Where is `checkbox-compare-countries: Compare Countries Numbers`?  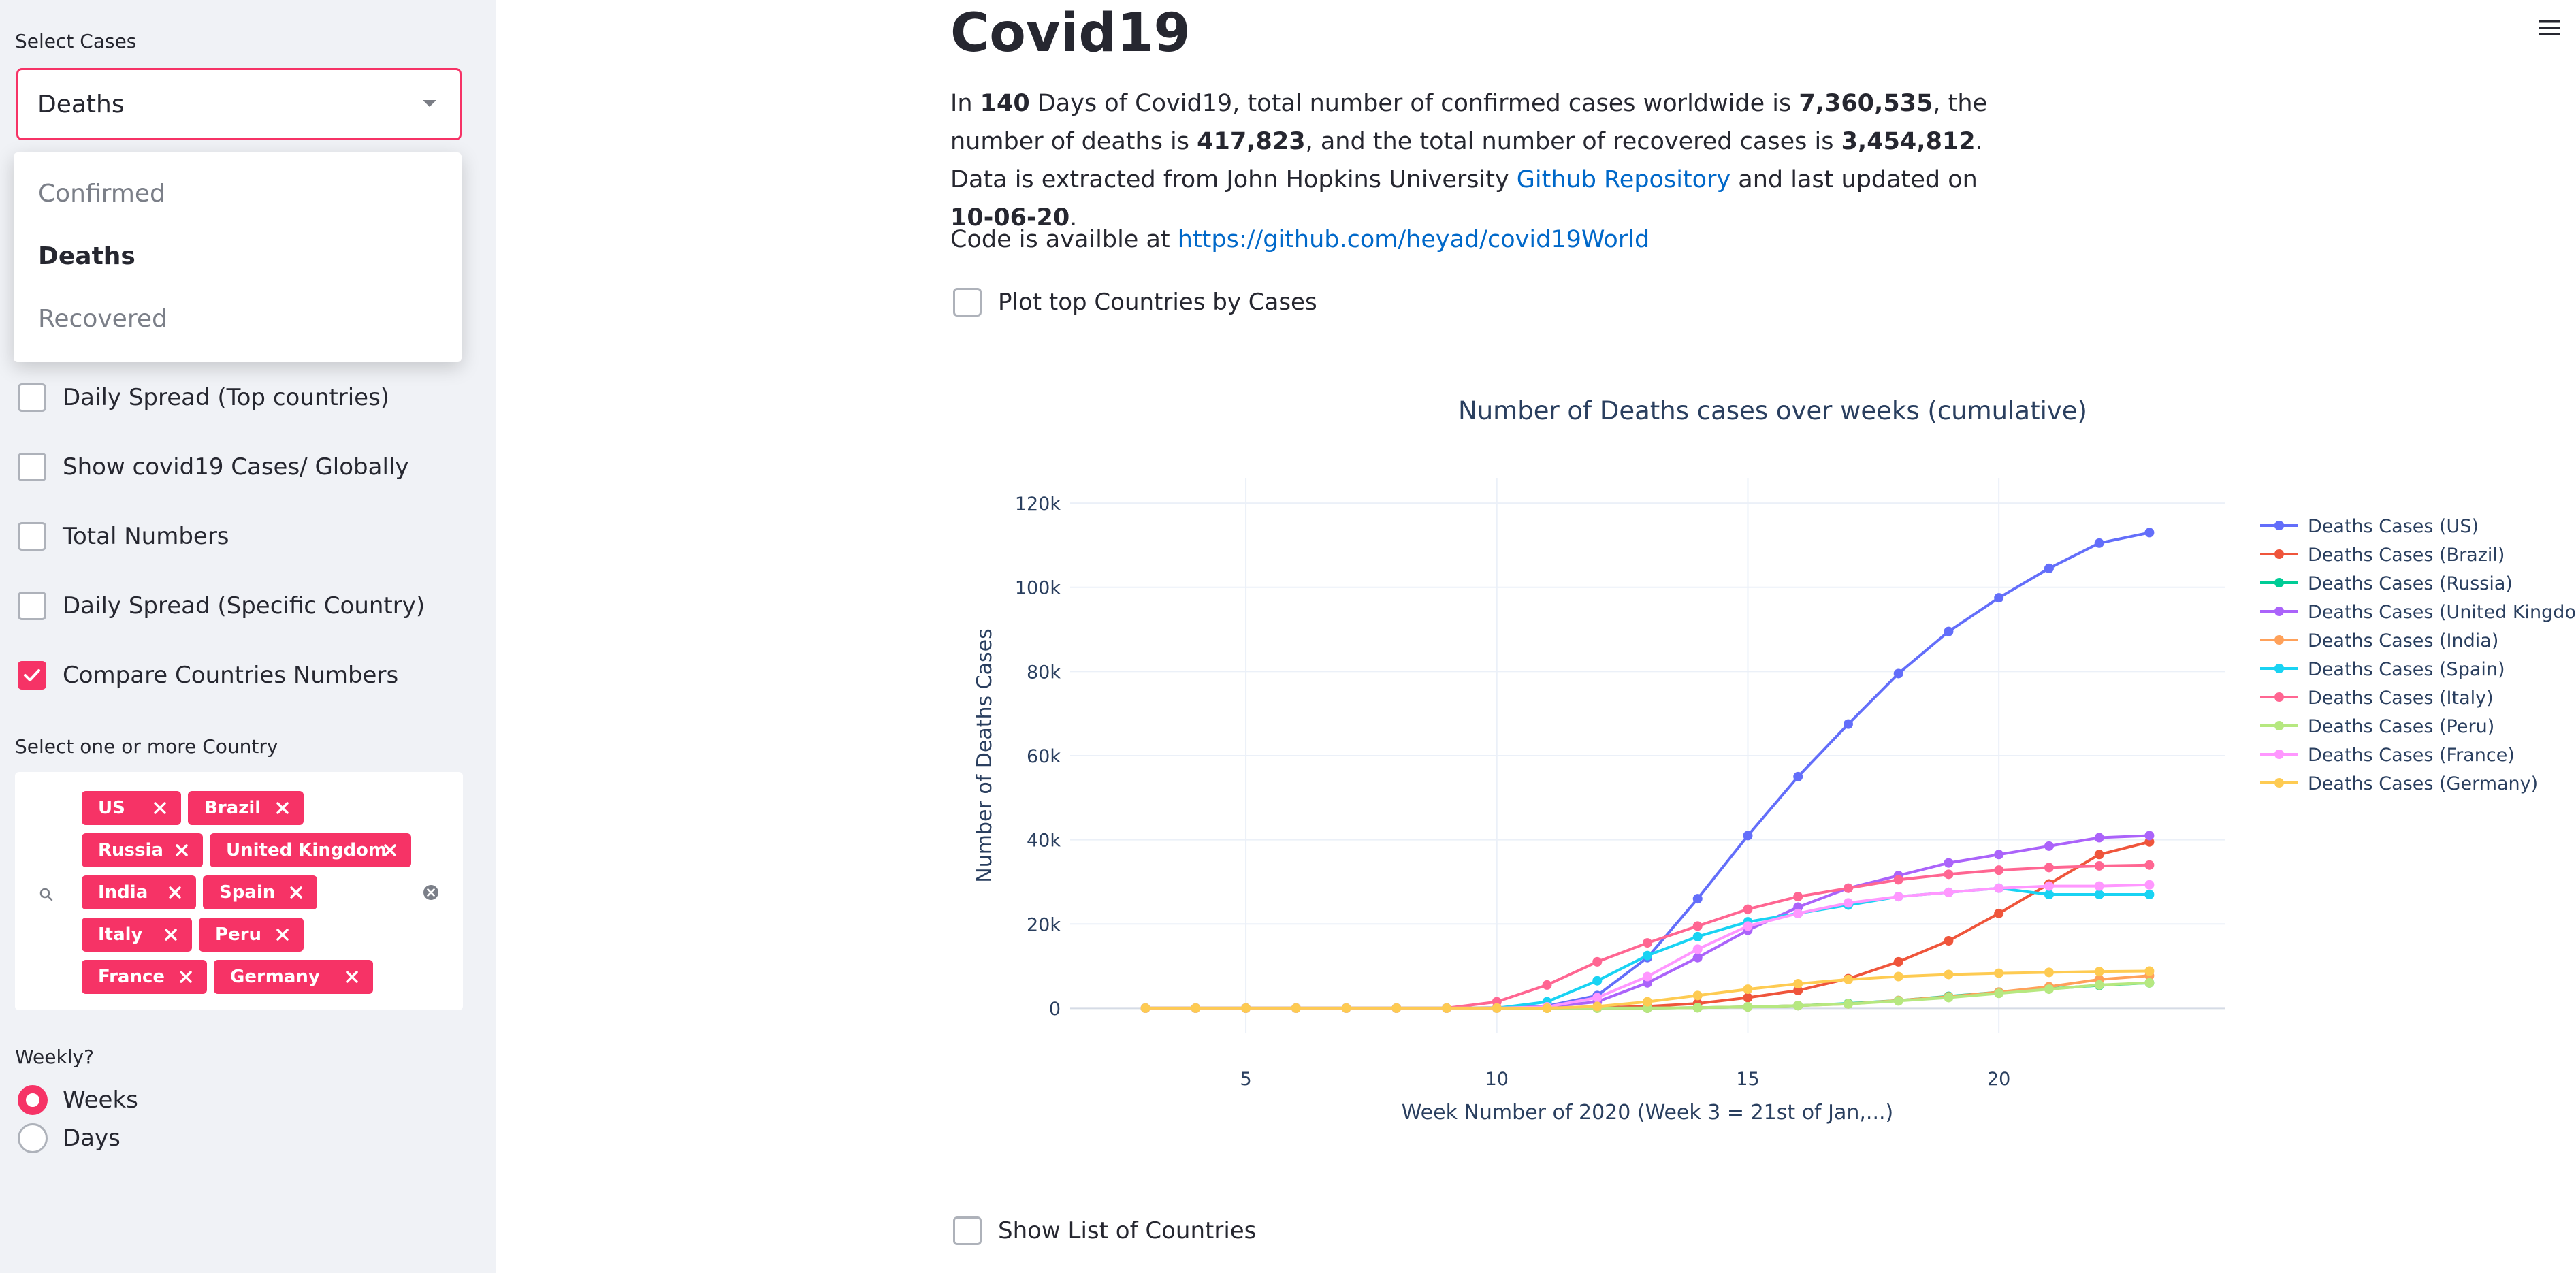 checkbox-compare-countries: Compare Countries Numbers is located at coordinates (208, 675).